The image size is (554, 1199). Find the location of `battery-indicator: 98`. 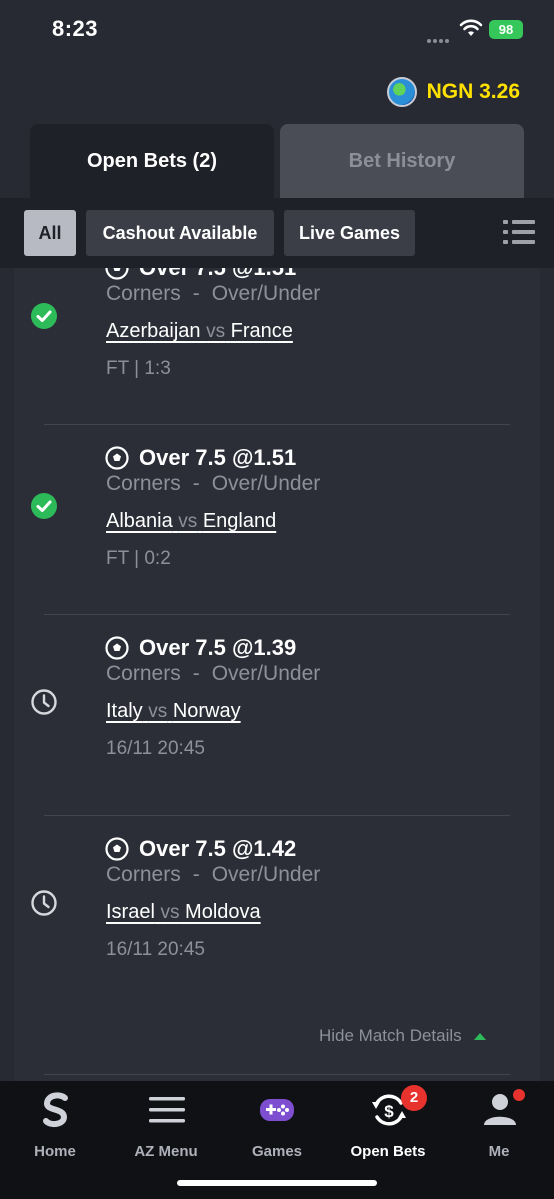

battery-indicator: 98 is located at coordinates (506, 29).